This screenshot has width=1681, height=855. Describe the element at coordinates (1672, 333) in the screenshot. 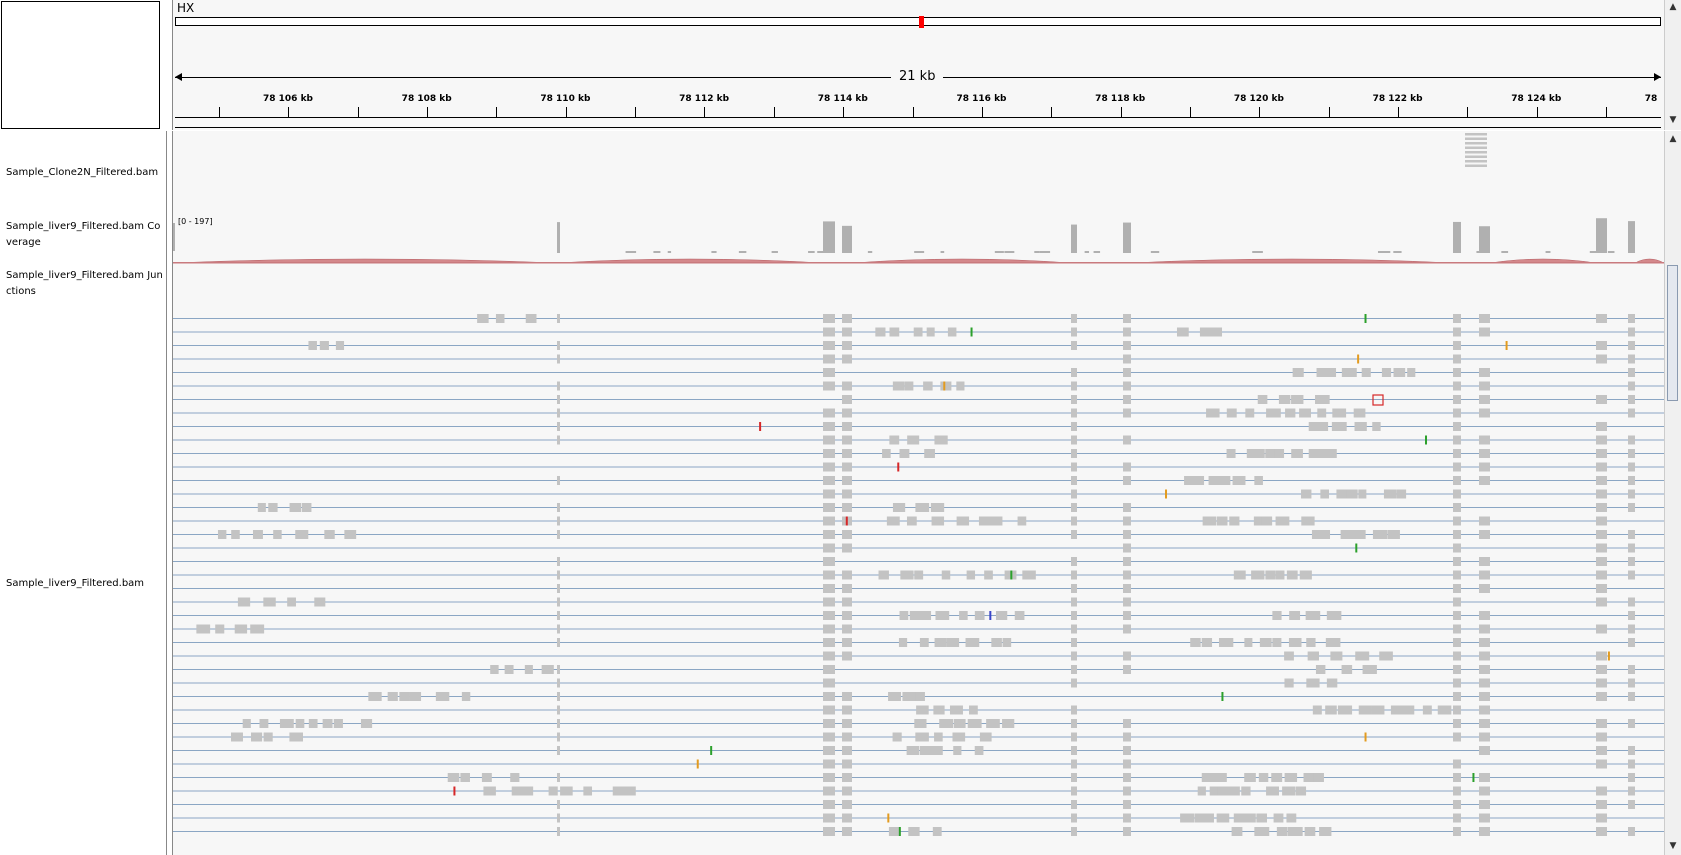

I see `scrollbar-thumb` at that location.